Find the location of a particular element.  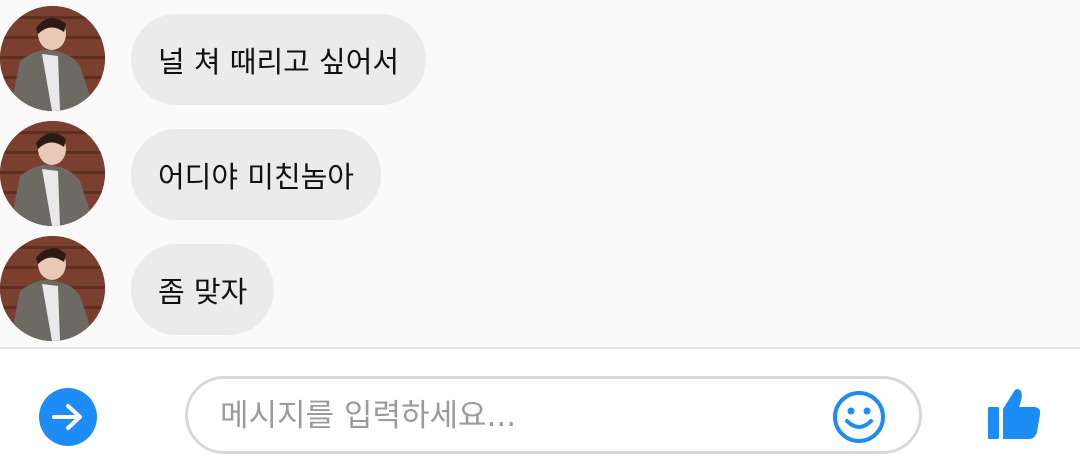

message-text: 좀 맞자 is located at coordinates (203, 291).